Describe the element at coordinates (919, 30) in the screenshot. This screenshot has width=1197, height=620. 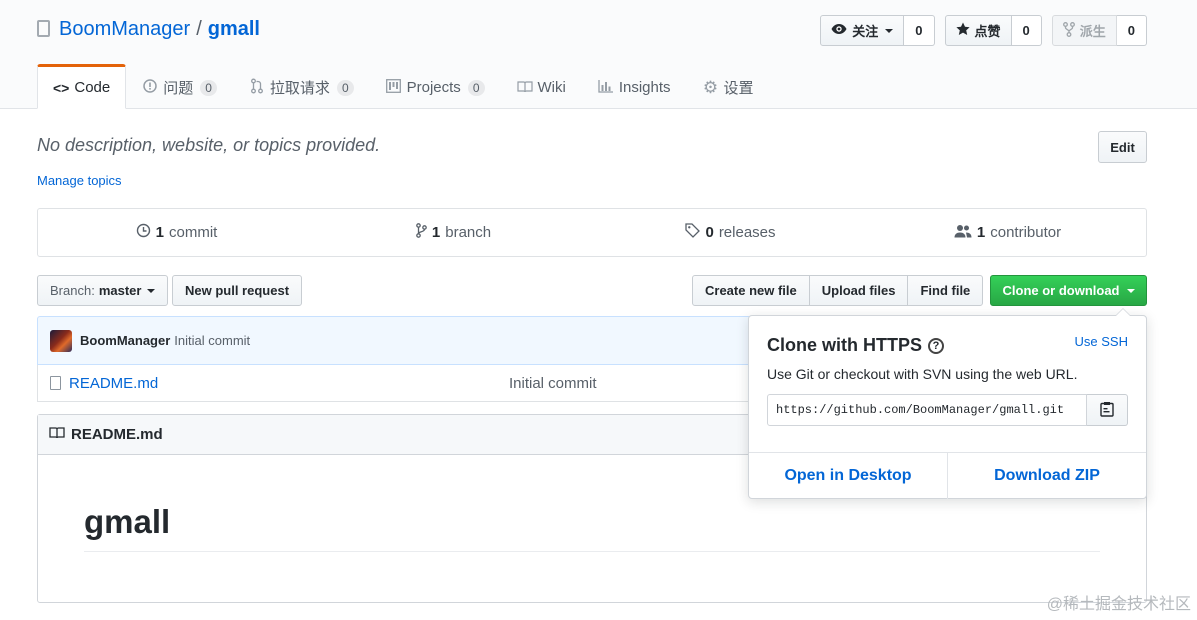
I see `watch-count: 0` at that location.